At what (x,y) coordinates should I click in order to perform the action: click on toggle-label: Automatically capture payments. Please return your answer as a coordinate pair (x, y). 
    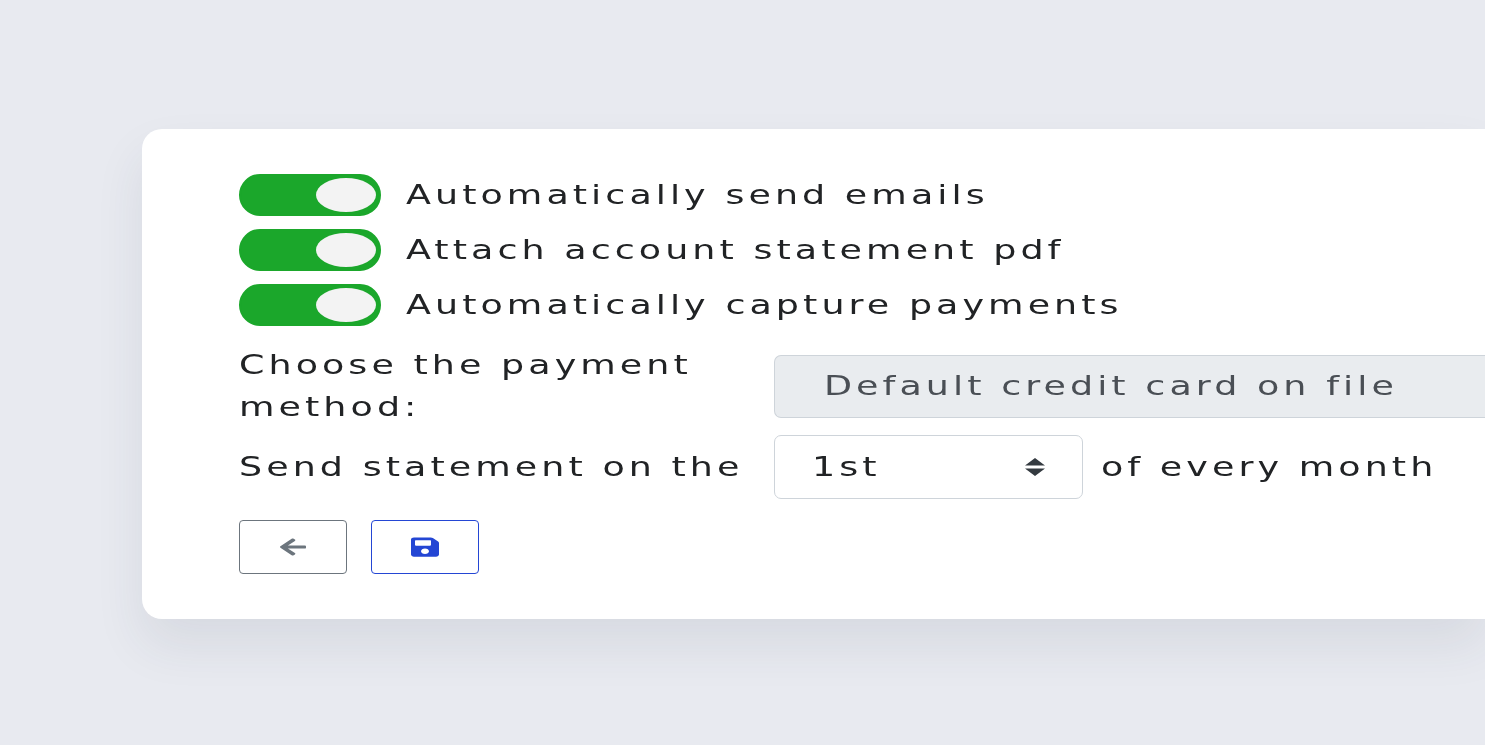
    Looking at the image, I should click on (764, 305).